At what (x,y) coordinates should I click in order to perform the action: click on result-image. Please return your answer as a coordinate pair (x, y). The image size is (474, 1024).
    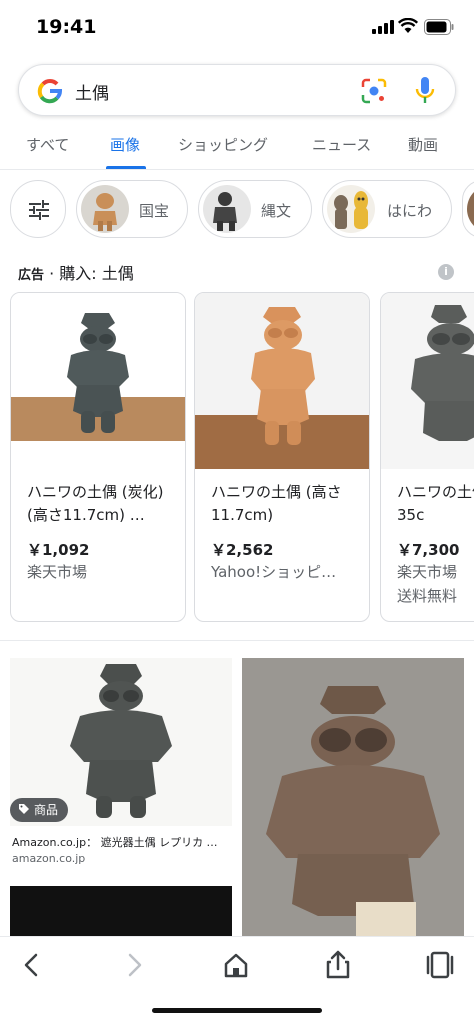
    Looking at the image, I should click on (353, 798).